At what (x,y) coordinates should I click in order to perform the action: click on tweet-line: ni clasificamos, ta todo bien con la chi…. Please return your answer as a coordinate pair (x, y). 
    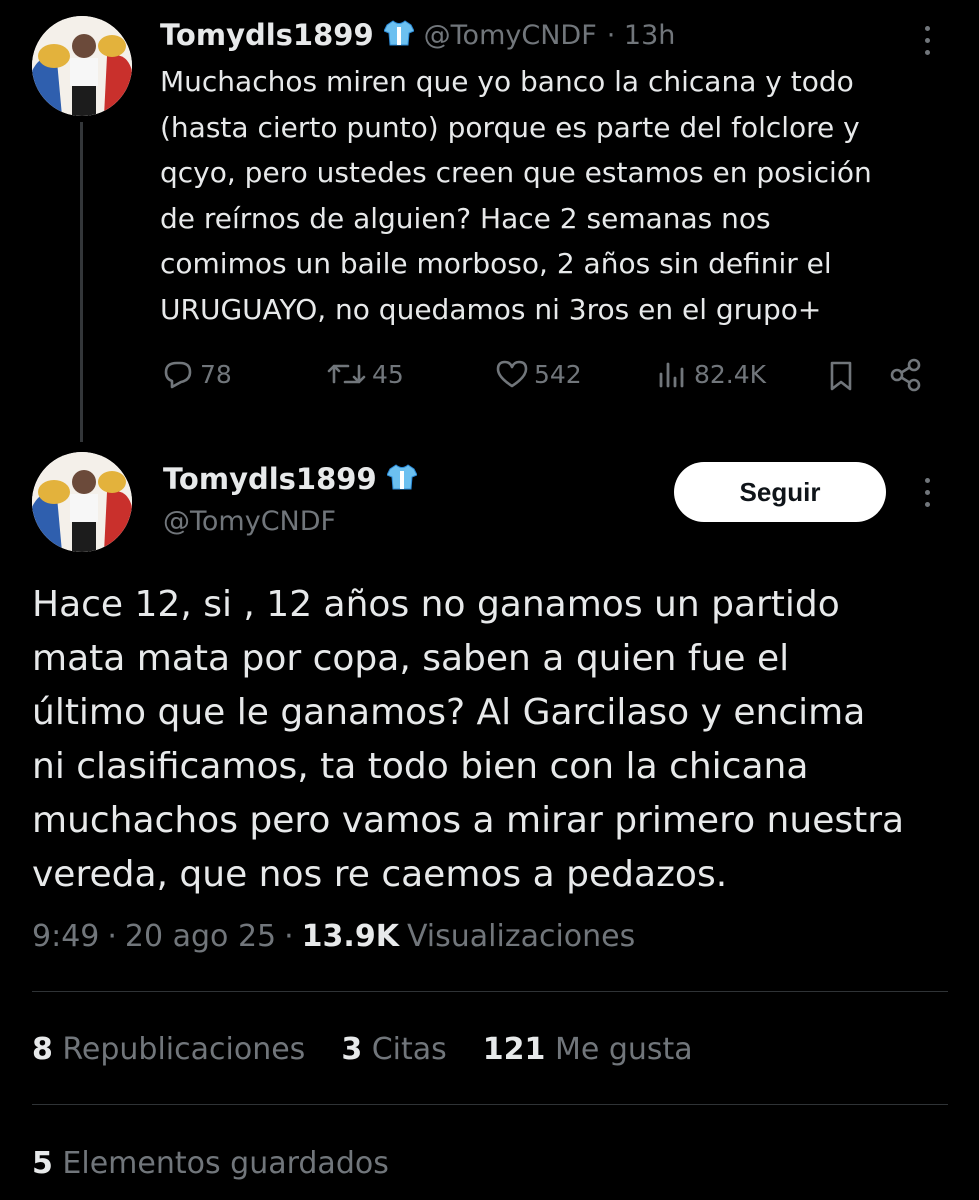
    Looking at the image, I should click on (420, 766).